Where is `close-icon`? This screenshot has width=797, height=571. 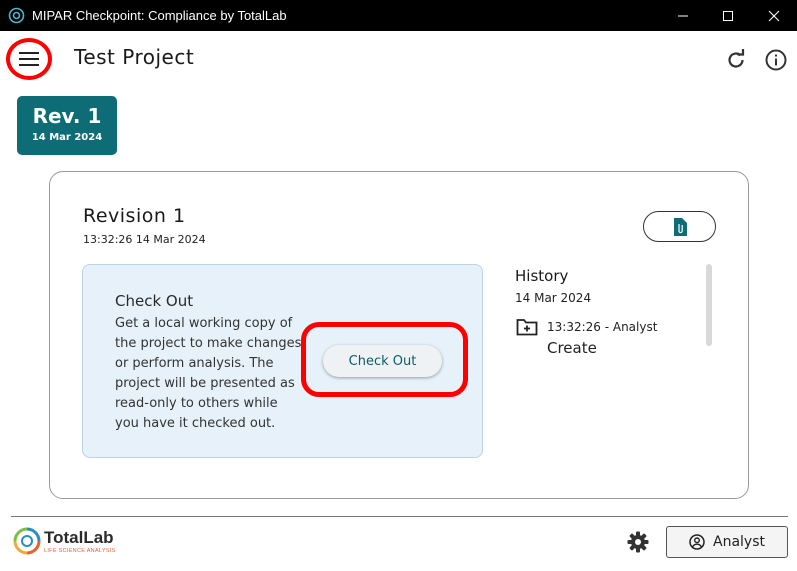 close-icon is located at coordinates (774, 15).